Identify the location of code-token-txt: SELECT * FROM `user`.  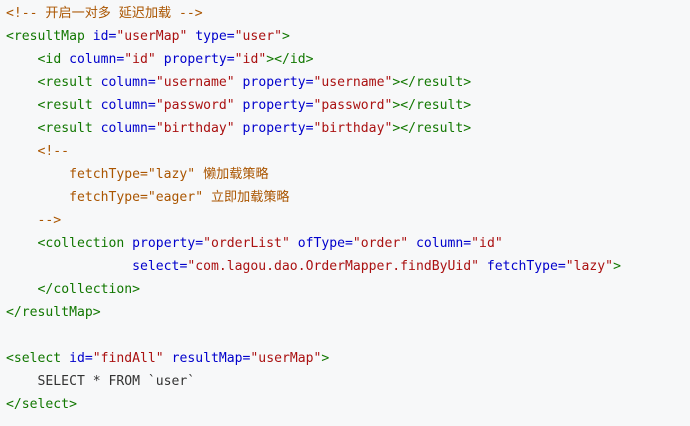
(101, 381).